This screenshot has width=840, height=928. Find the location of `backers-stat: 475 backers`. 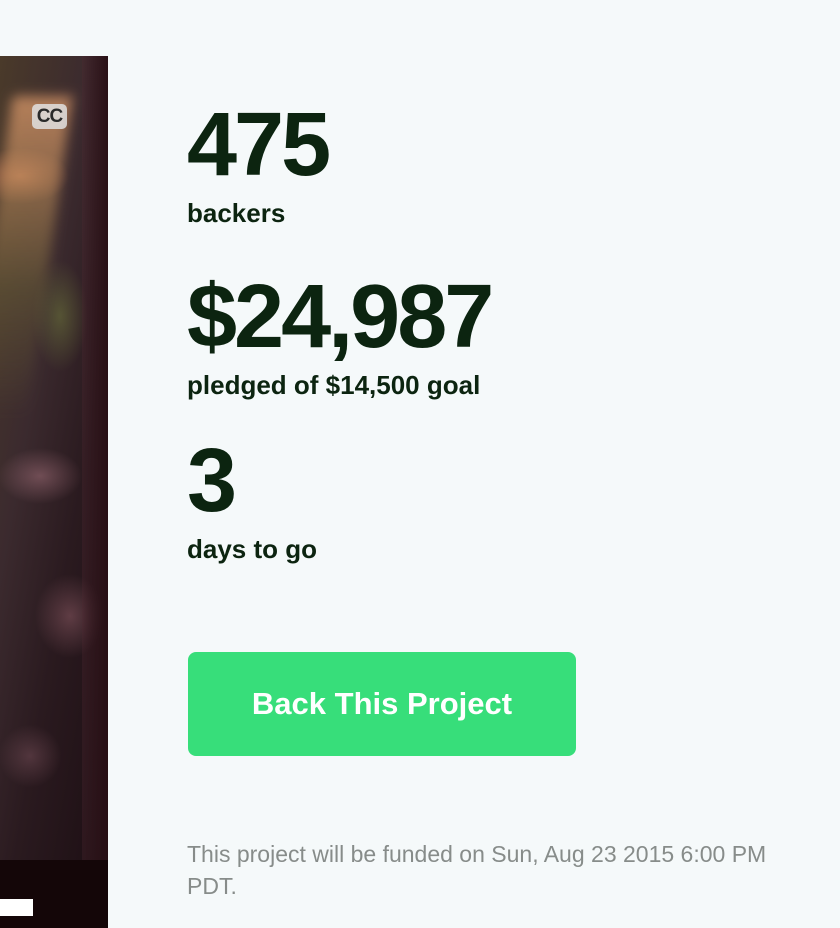

backers-stat: 475 backers is located at coordinates (259, 161).